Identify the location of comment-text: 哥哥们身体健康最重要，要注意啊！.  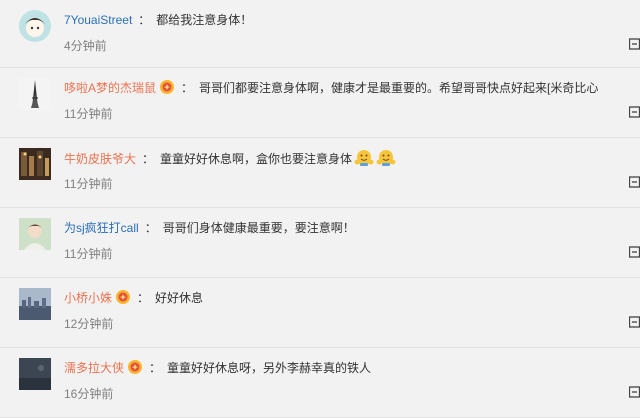
(258, 228).